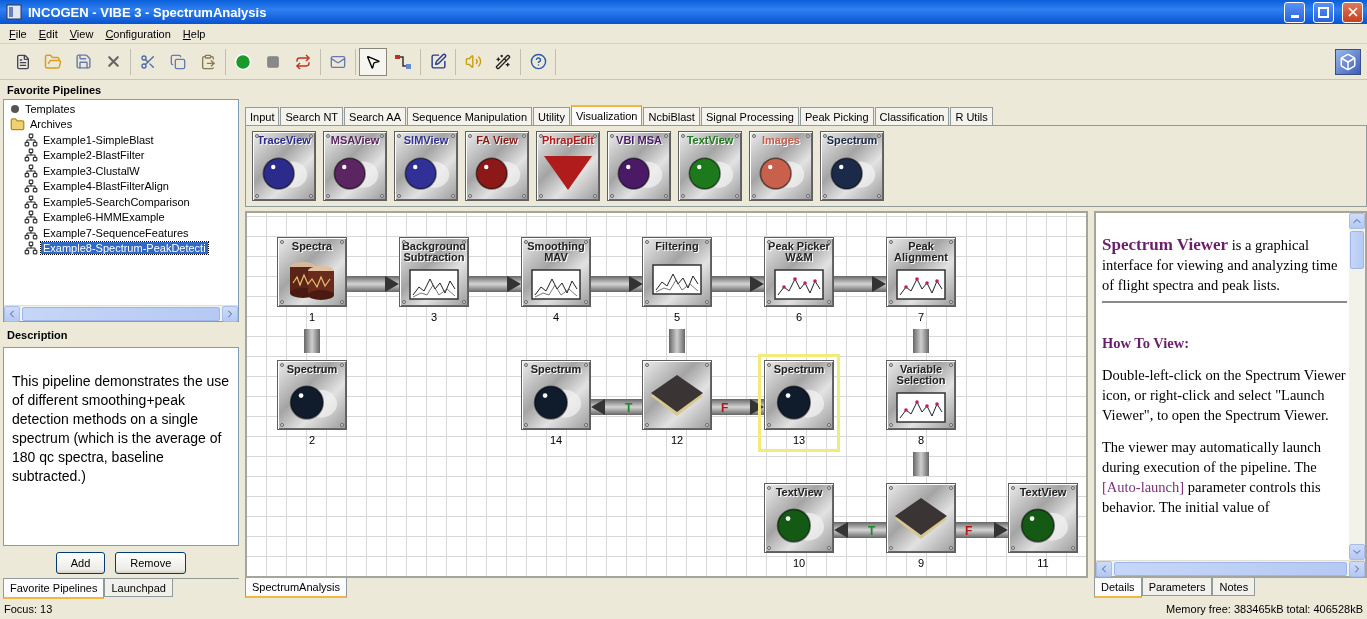 This screenshot has width=1367, height=619. I want to click on add-button: Add, so click(80, 563).